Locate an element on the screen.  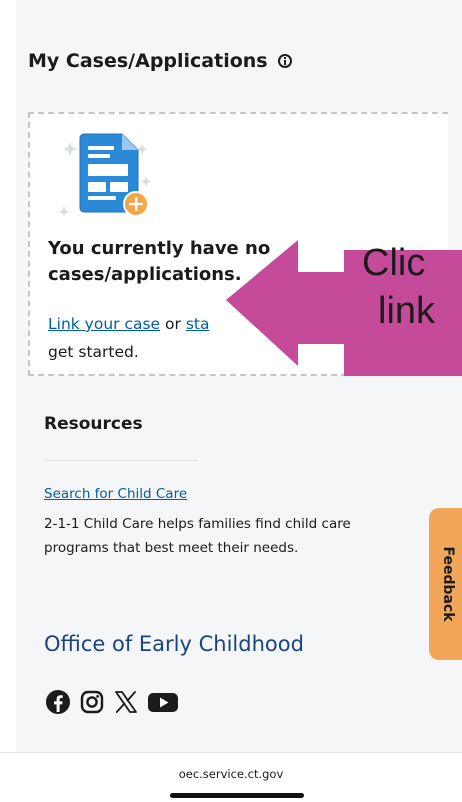
callout-line-1: Clic is located at coordinates (394, 263).